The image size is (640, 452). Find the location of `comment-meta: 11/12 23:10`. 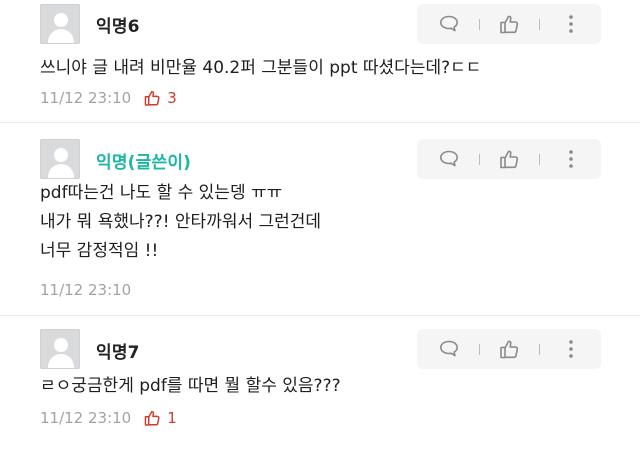

comment-meta: 11/12 23:10 is located at coordinates (85, 290).